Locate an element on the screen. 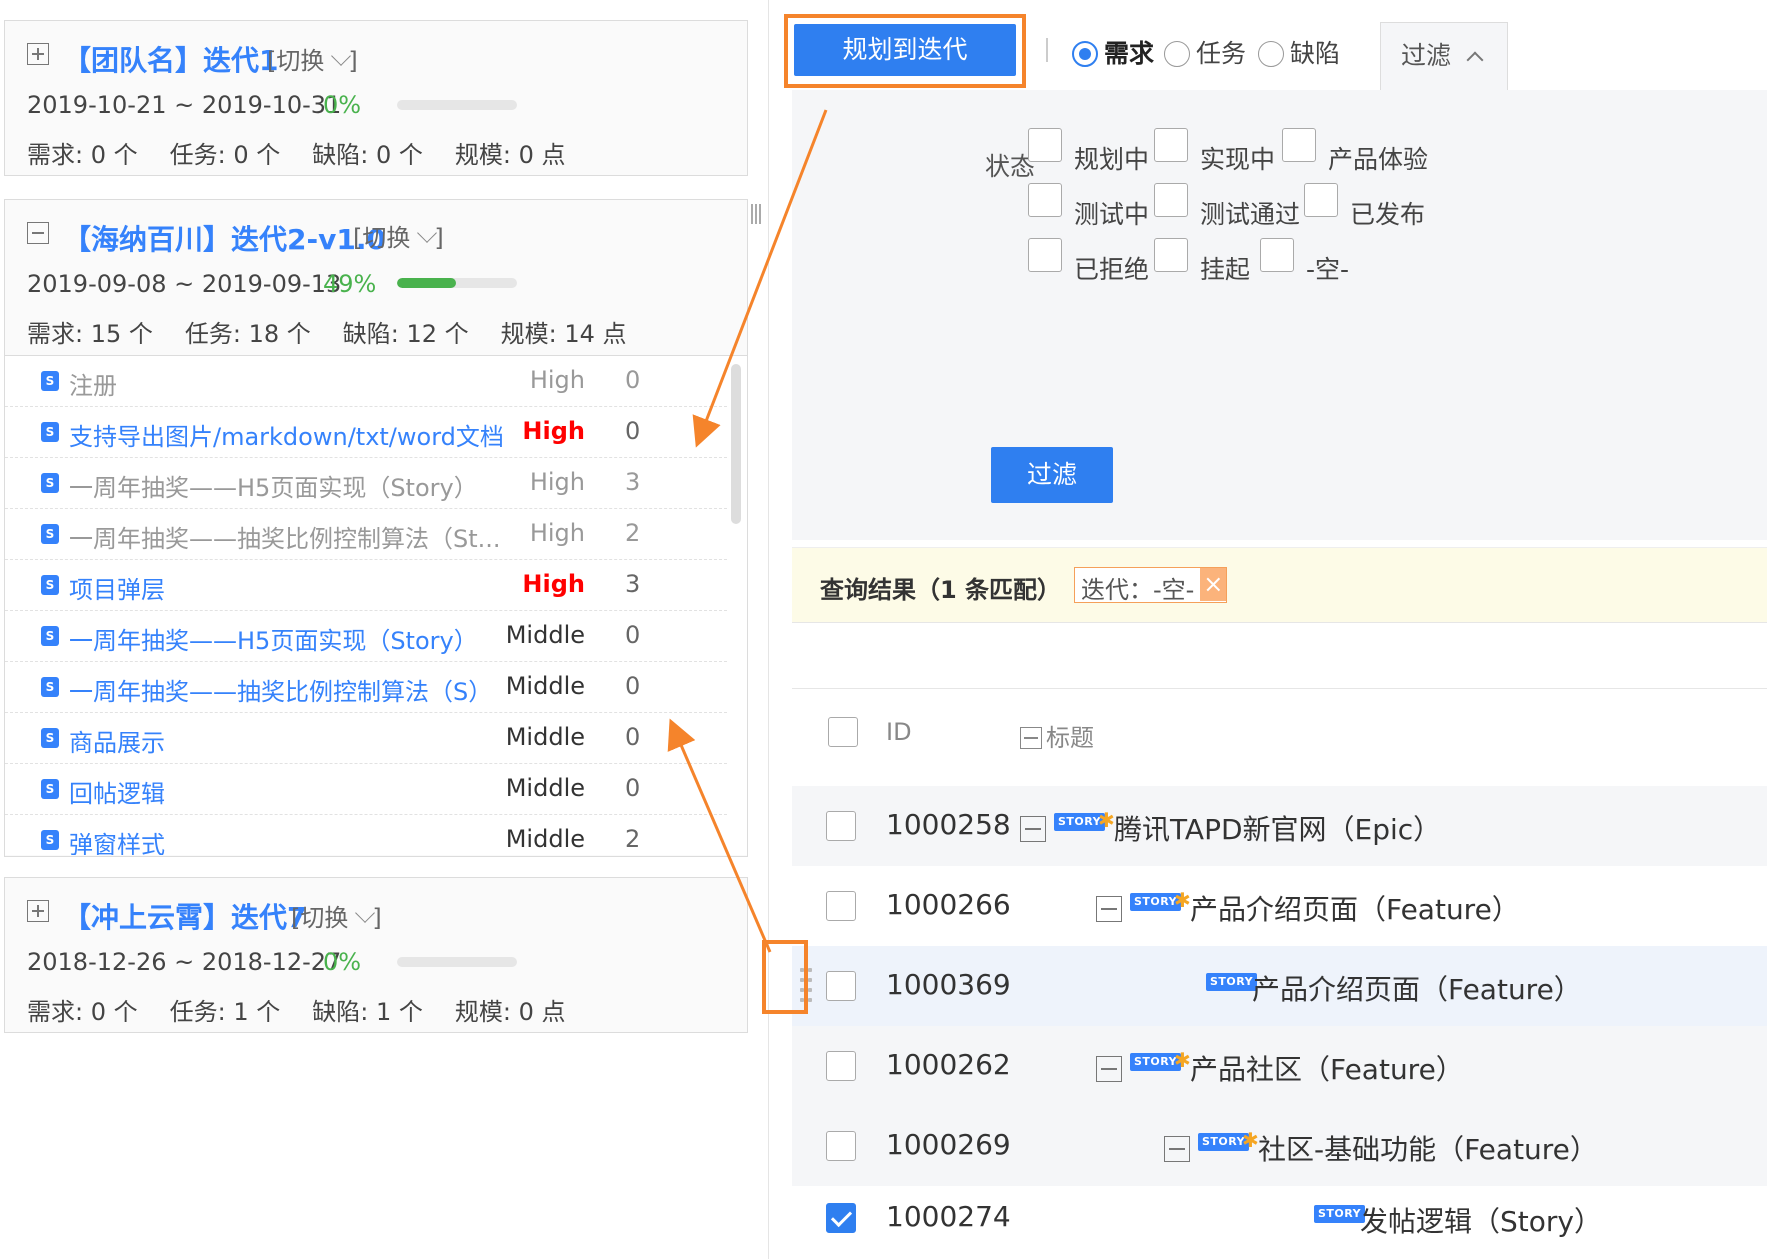  row-title: 发帖逻辑（Story） is located at coordinates (1481, 1220).